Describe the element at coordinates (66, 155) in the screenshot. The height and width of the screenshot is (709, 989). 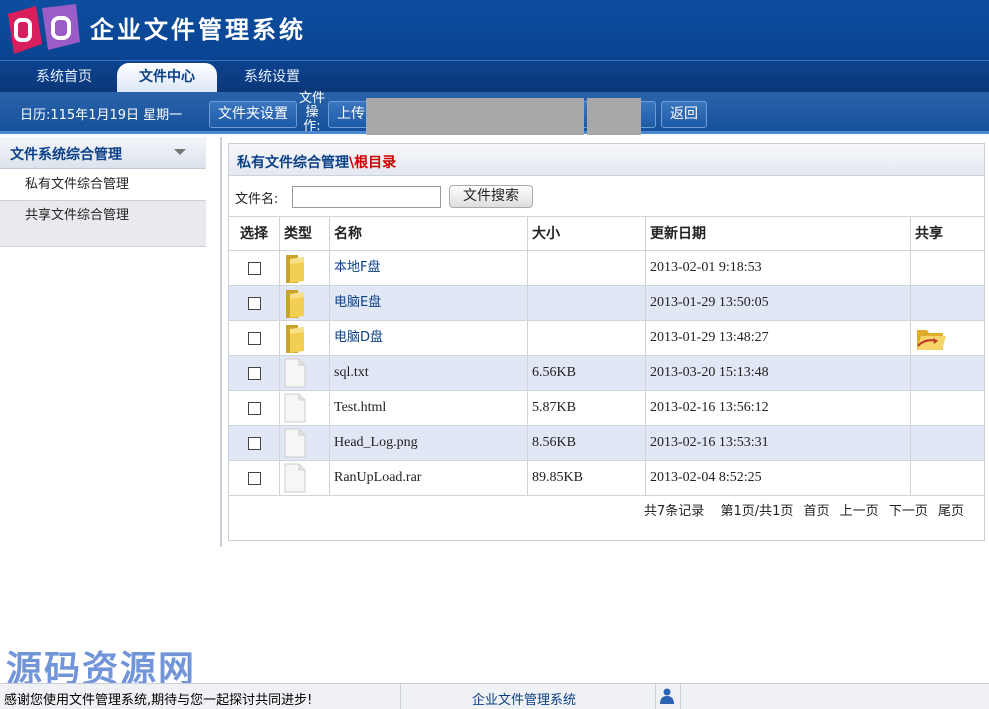
I see `sidebar-title: 文件系统综合管理` at that location.